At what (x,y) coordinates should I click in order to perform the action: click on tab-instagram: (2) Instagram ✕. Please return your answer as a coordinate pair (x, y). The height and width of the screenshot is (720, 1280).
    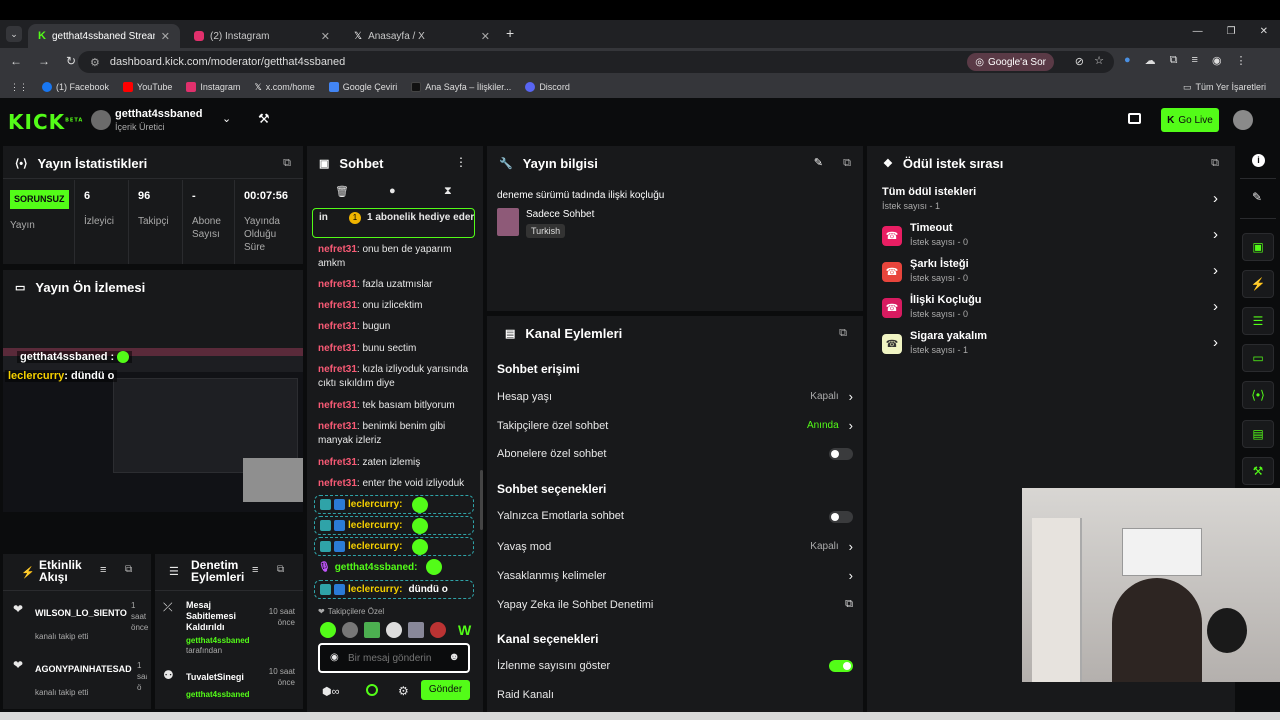
    Looking at the image, I should click on (262, 36).